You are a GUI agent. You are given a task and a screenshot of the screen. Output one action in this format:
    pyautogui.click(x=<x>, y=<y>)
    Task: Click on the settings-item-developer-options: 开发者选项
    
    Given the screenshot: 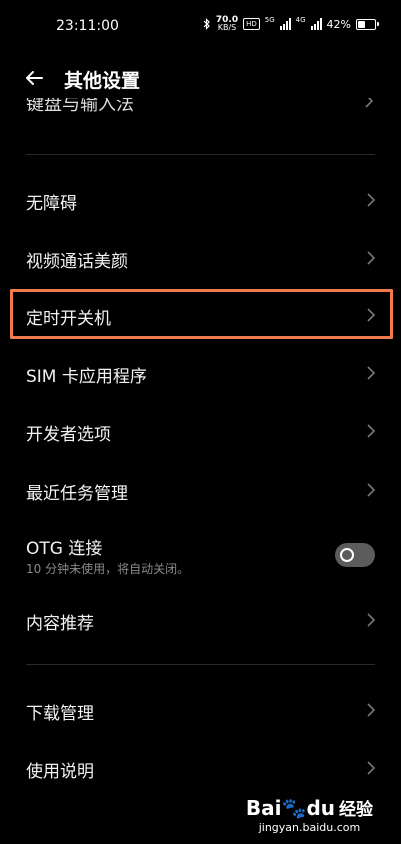 What is the action you would take?
    pyautogui.click(x=200, y=431)
    